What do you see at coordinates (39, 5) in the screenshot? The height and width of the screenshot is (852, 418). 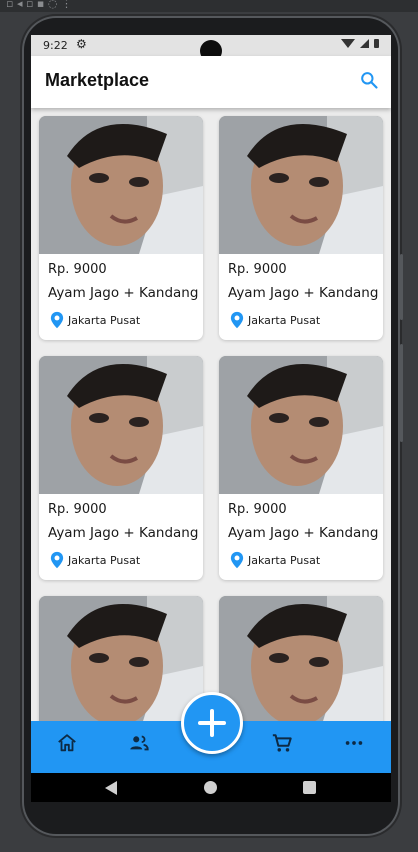 I see `toolbar-icons: ▫ ◂ ▫ ▪ ◌ ⋮` at bounding box center [39, 5].